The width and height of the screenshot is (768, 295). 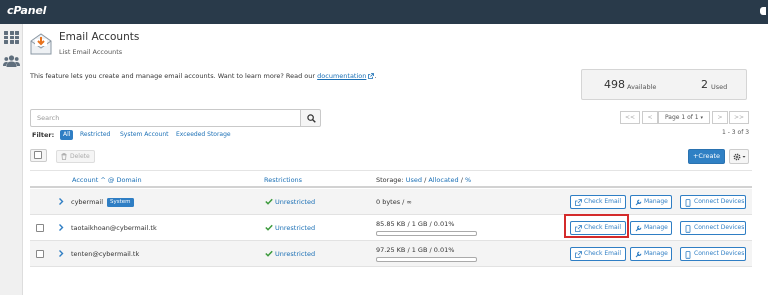 I want to click on filter-system-account: System Account, so click(x=144, y=134).